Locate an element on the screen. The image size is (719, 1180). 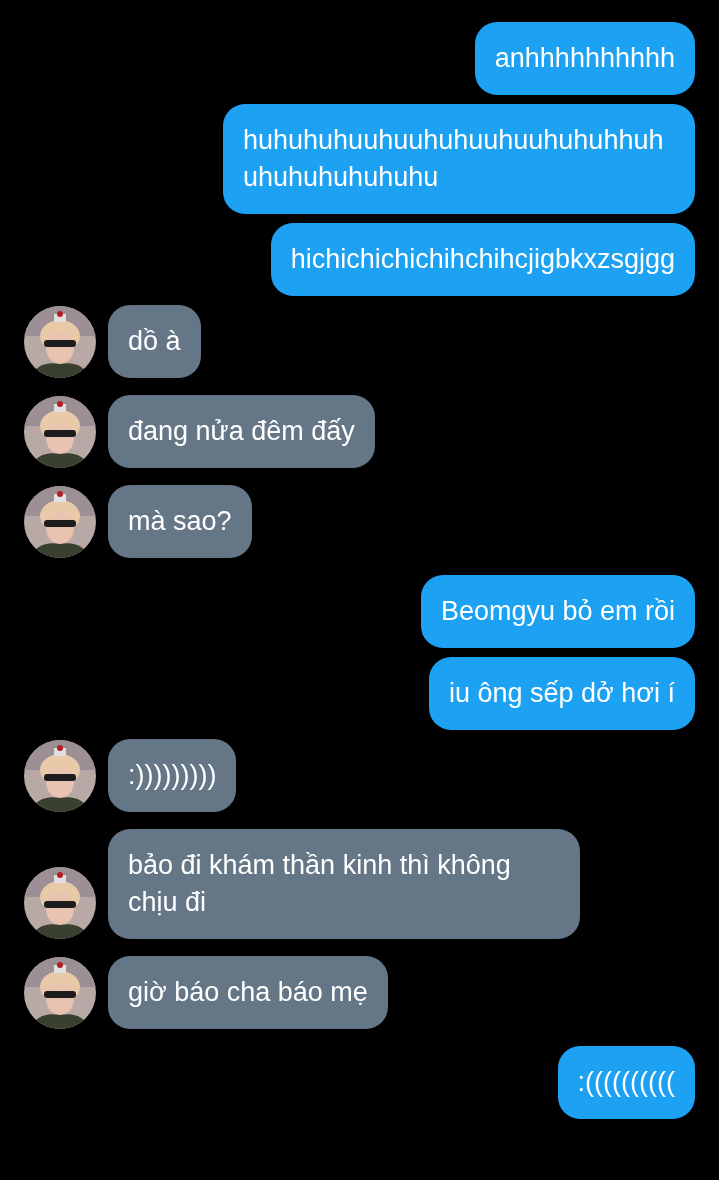
message-bubble: :(((((((((( is located at coordinates (626, 1082).